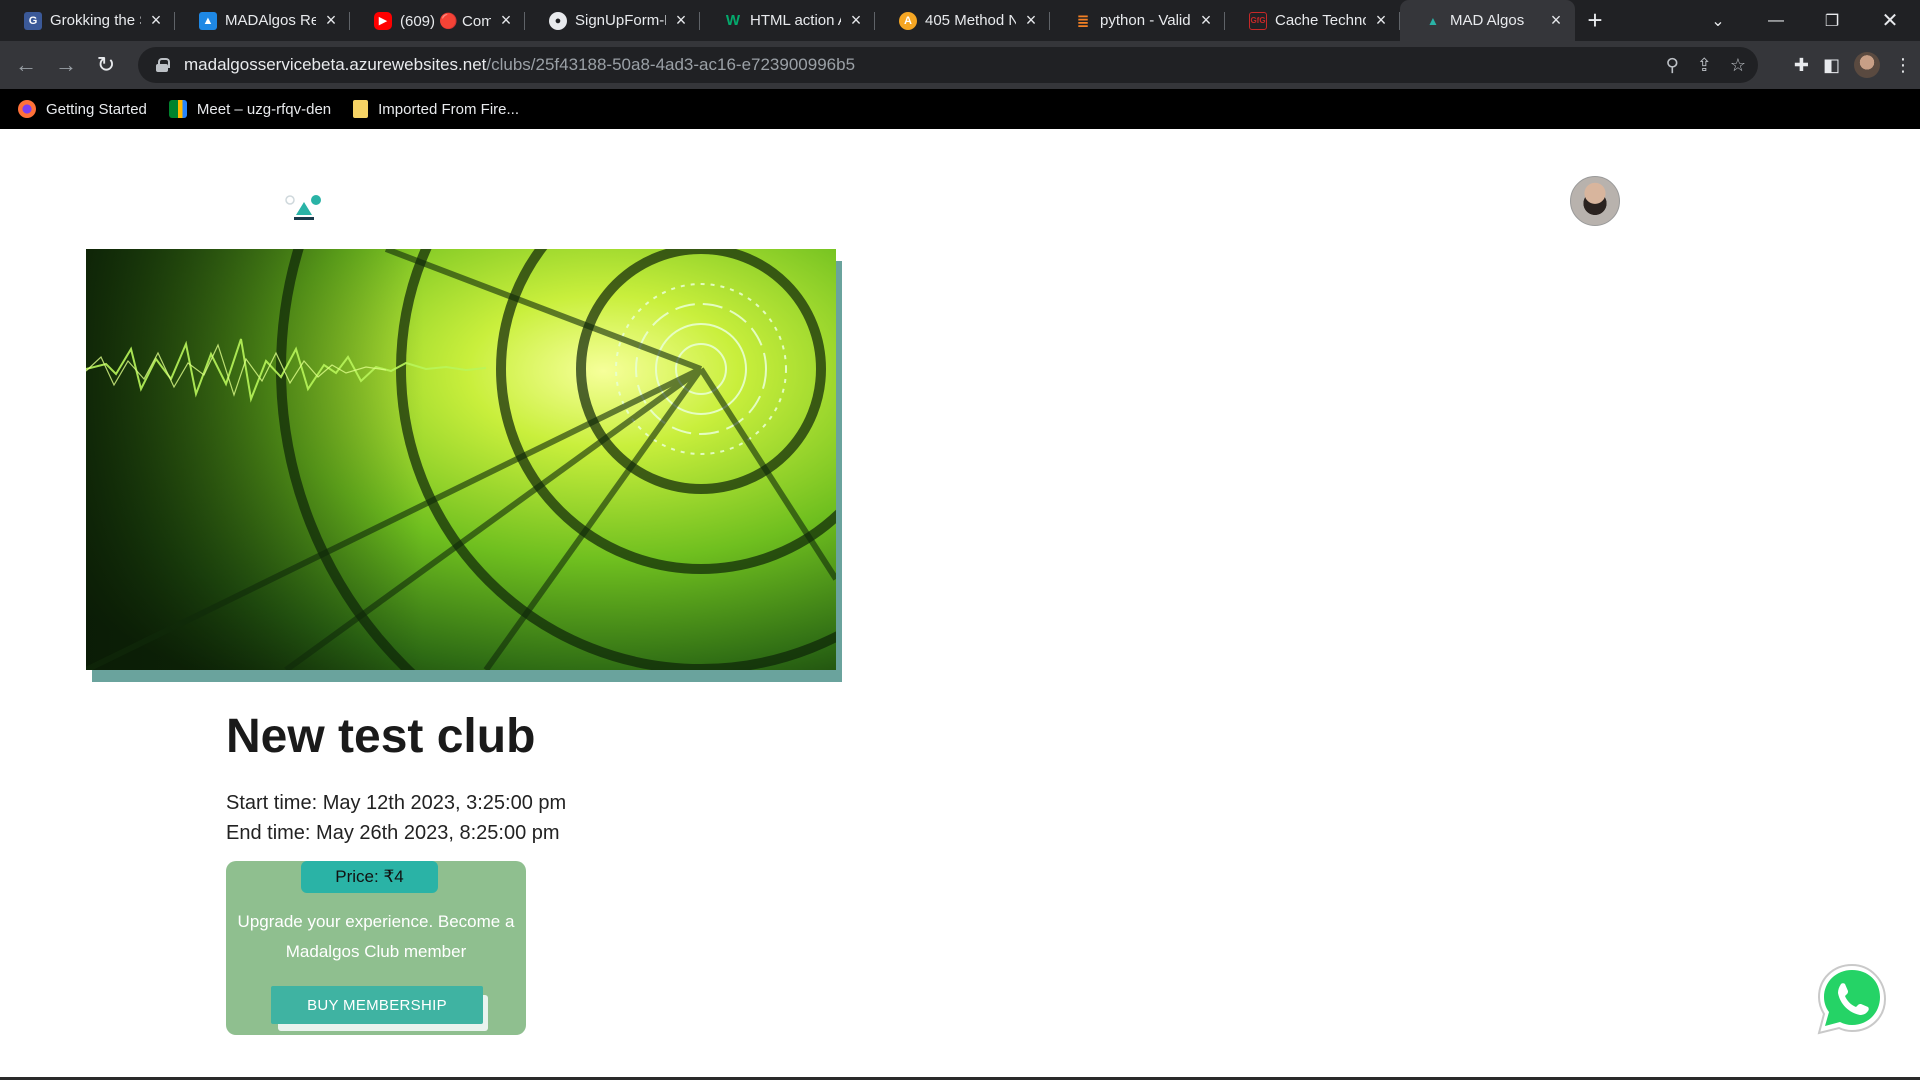  I want to click on start-time: Start time: May 12th 2023, 3:25:00 pm, so click(396, 803).